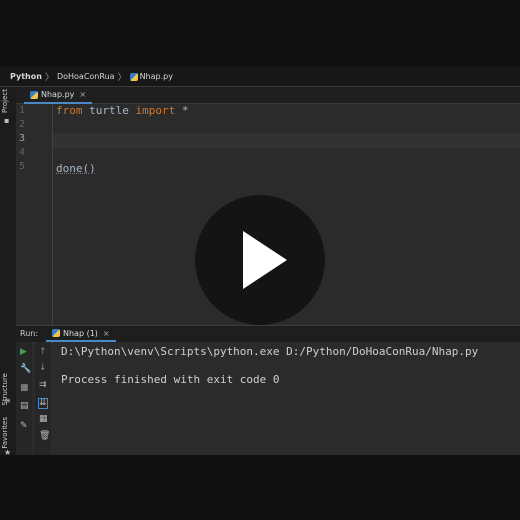 The image size is (520, 520). Describe the element at coordinates (24, 398) in the screenshot. I see `run-toolbar-left: ▶ 🔧 ■ ▤ ✎` at that location.